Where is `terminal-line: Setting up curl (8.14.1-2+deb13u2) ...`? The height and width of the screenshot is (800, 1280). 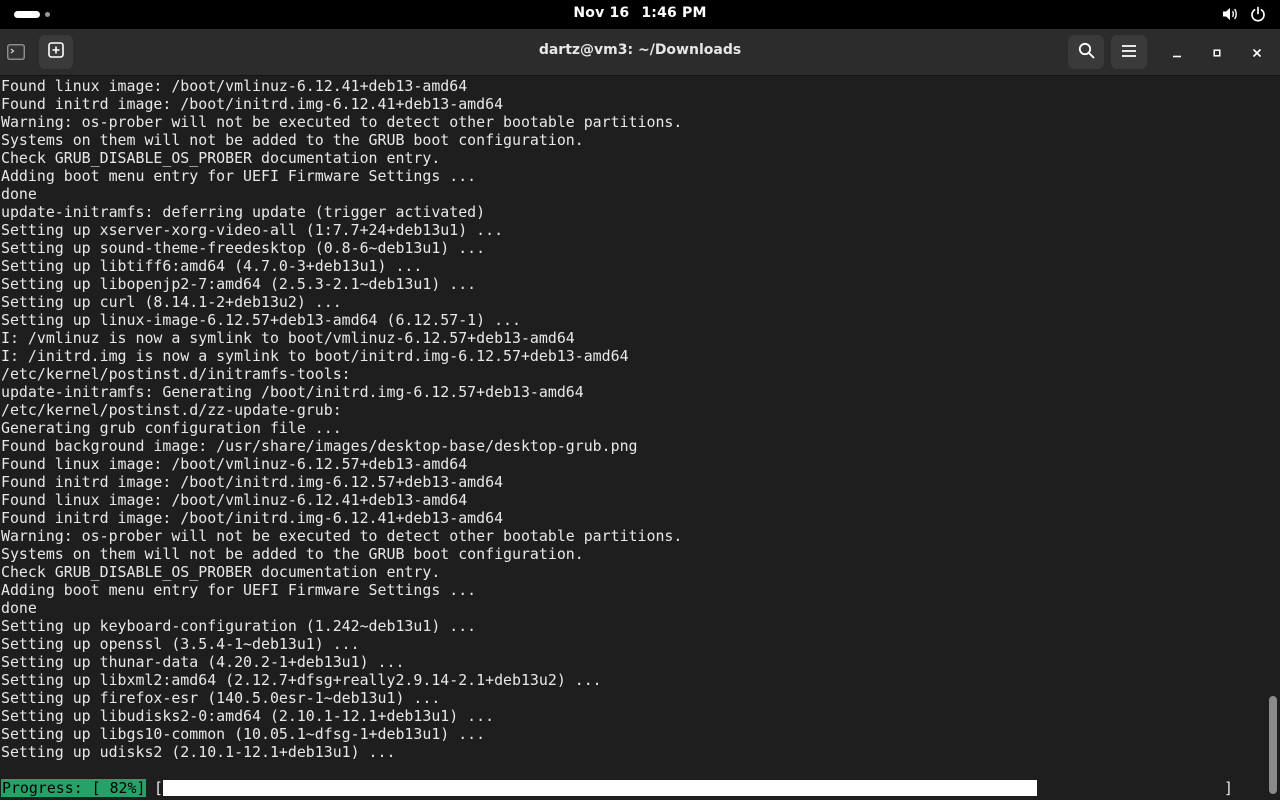
terminal-line: Setting up curl (8.14.1-2+deb13u2) ... is located at coordinates (171, 302).